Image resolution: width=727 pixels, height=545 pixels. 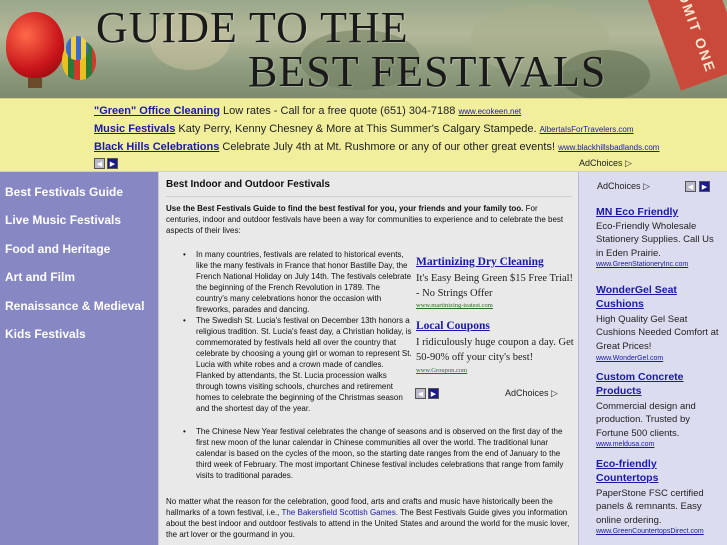 I want to click on right-ad-url-link: www.meldusa.com, so click(x=625, y=444).